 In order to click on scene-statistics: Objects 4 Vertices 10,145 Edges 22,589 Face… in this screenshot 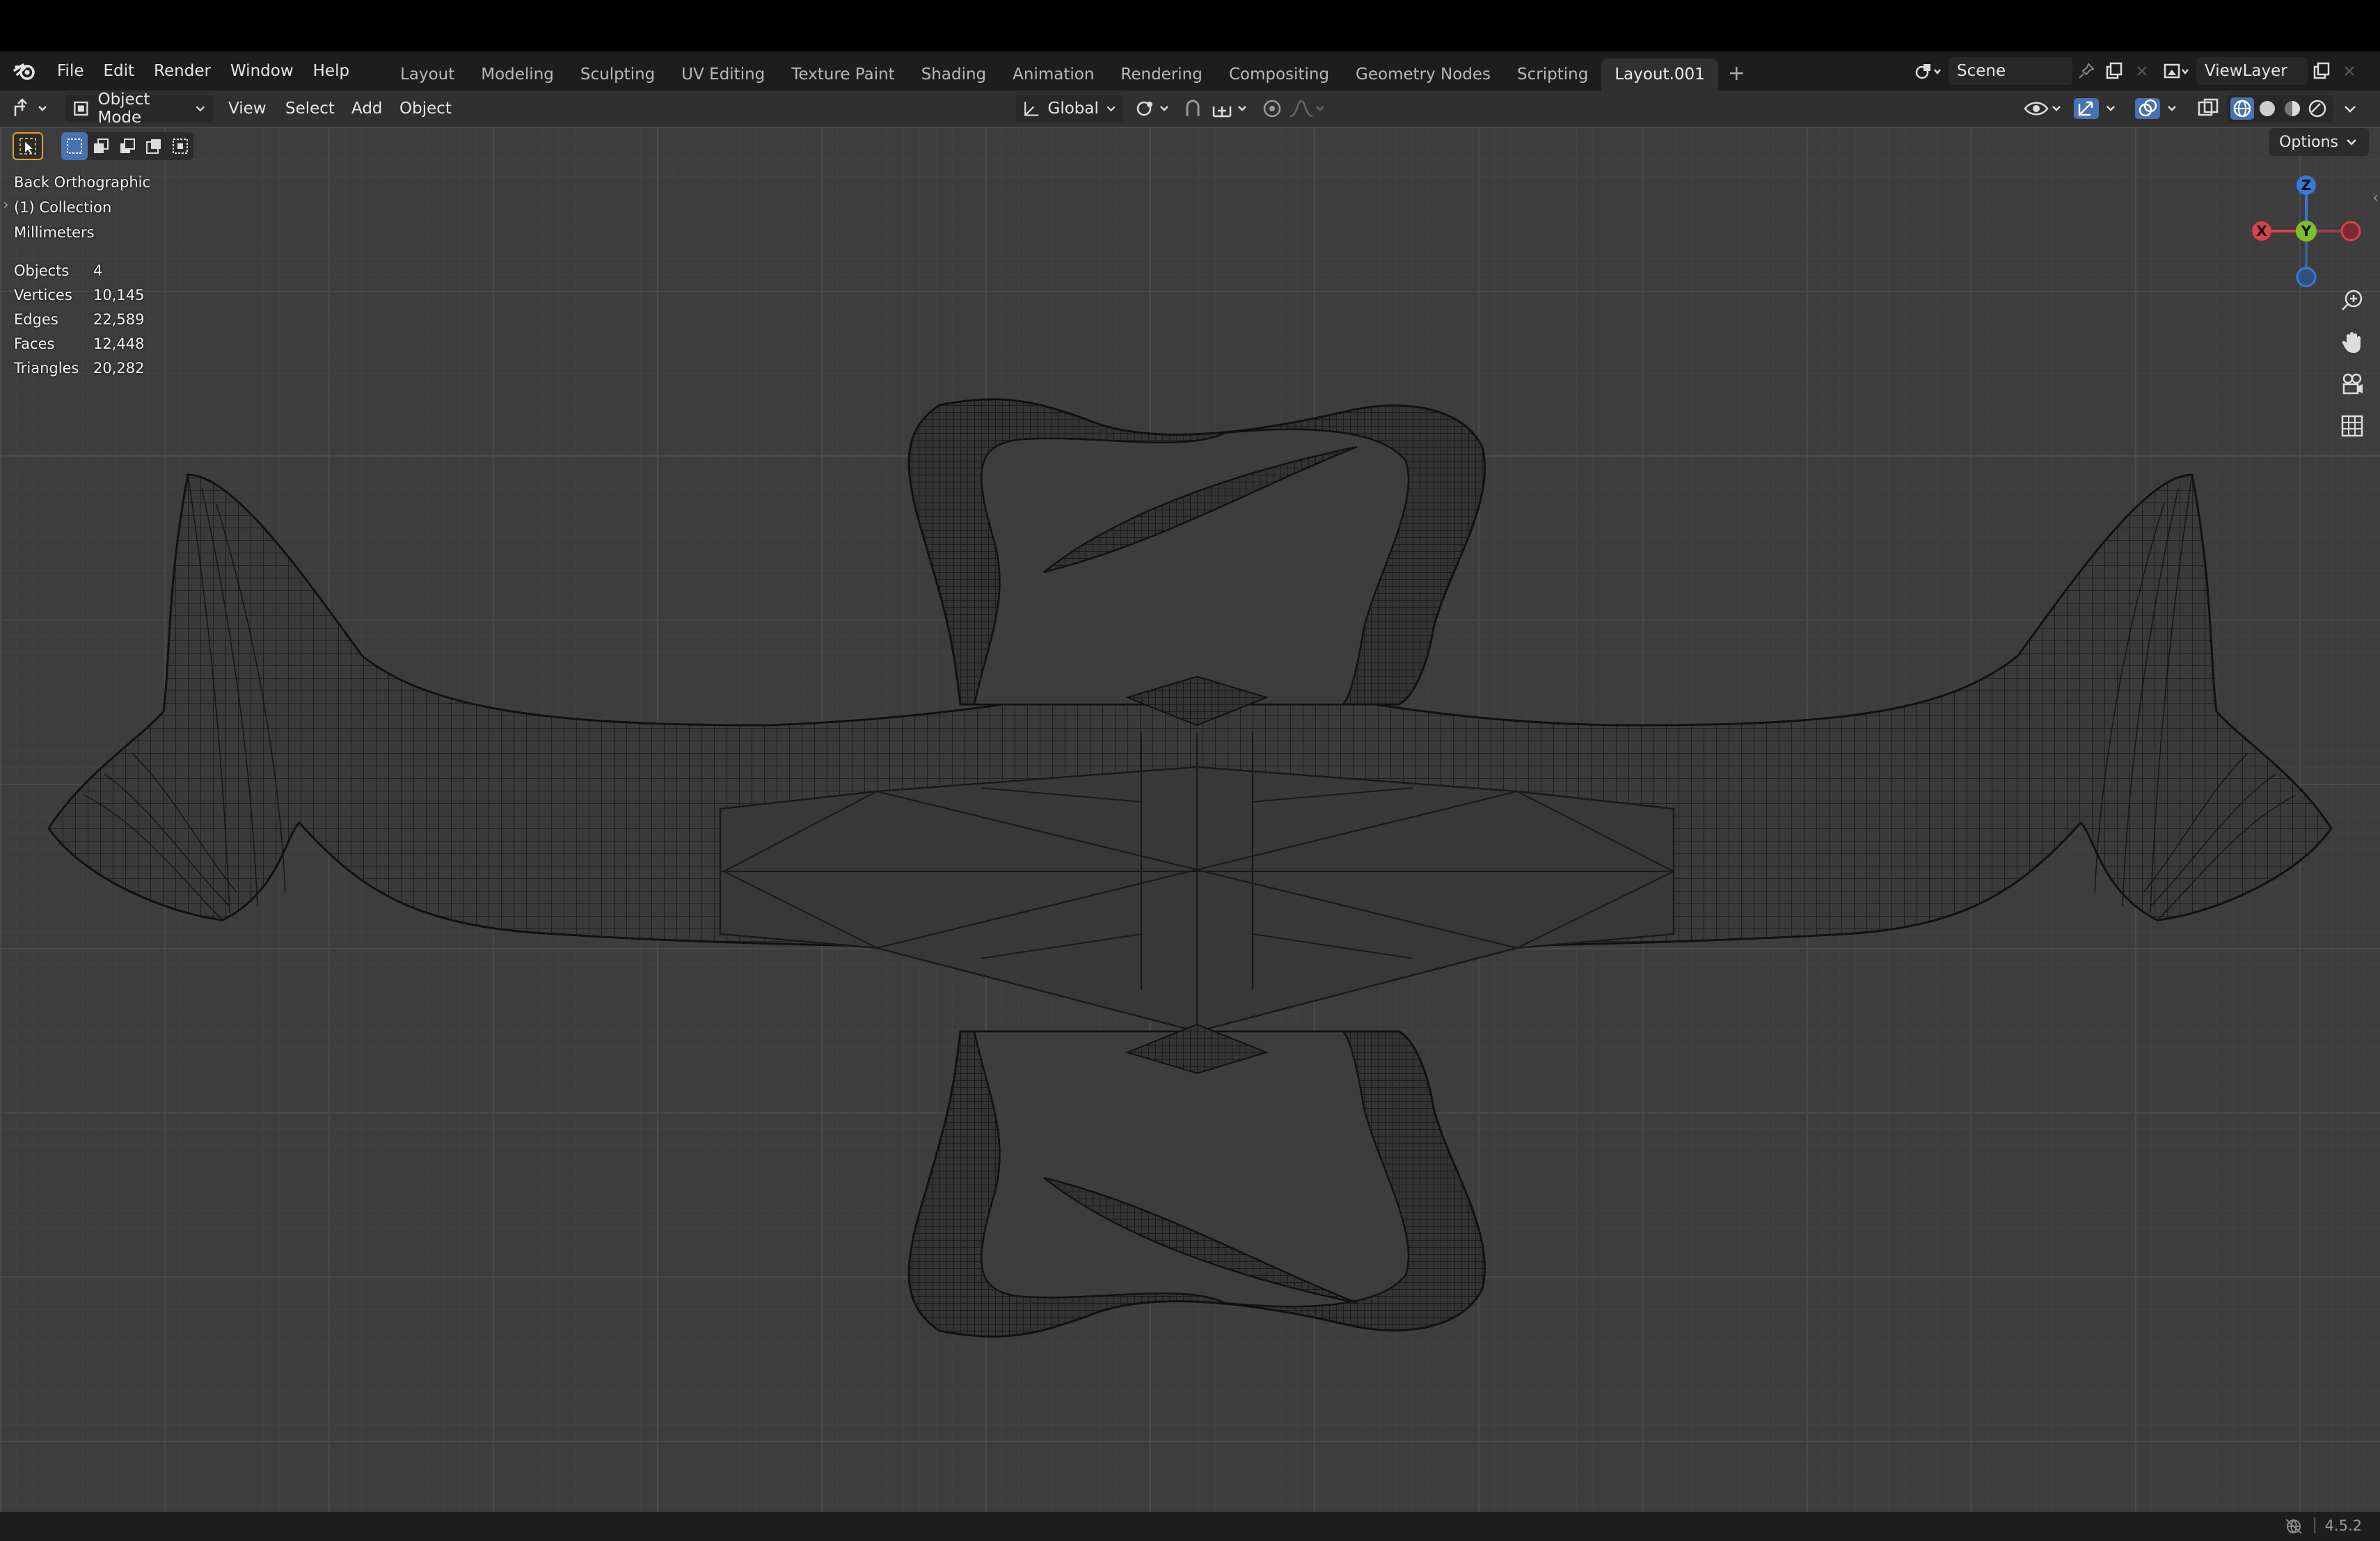, I will do `click(79, 320)`.